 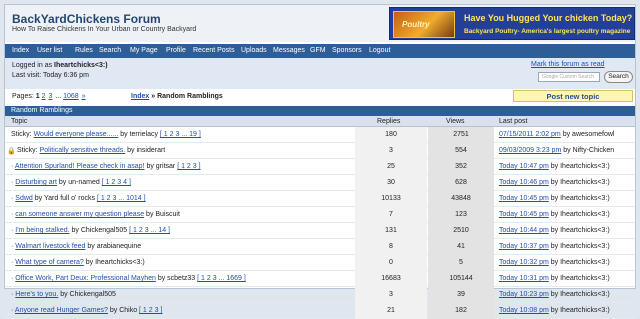 What do you see at coordinates (254, 50) in the screenshot?
I see `nav-uploads: Uploads` at bounding box center [254, 50].